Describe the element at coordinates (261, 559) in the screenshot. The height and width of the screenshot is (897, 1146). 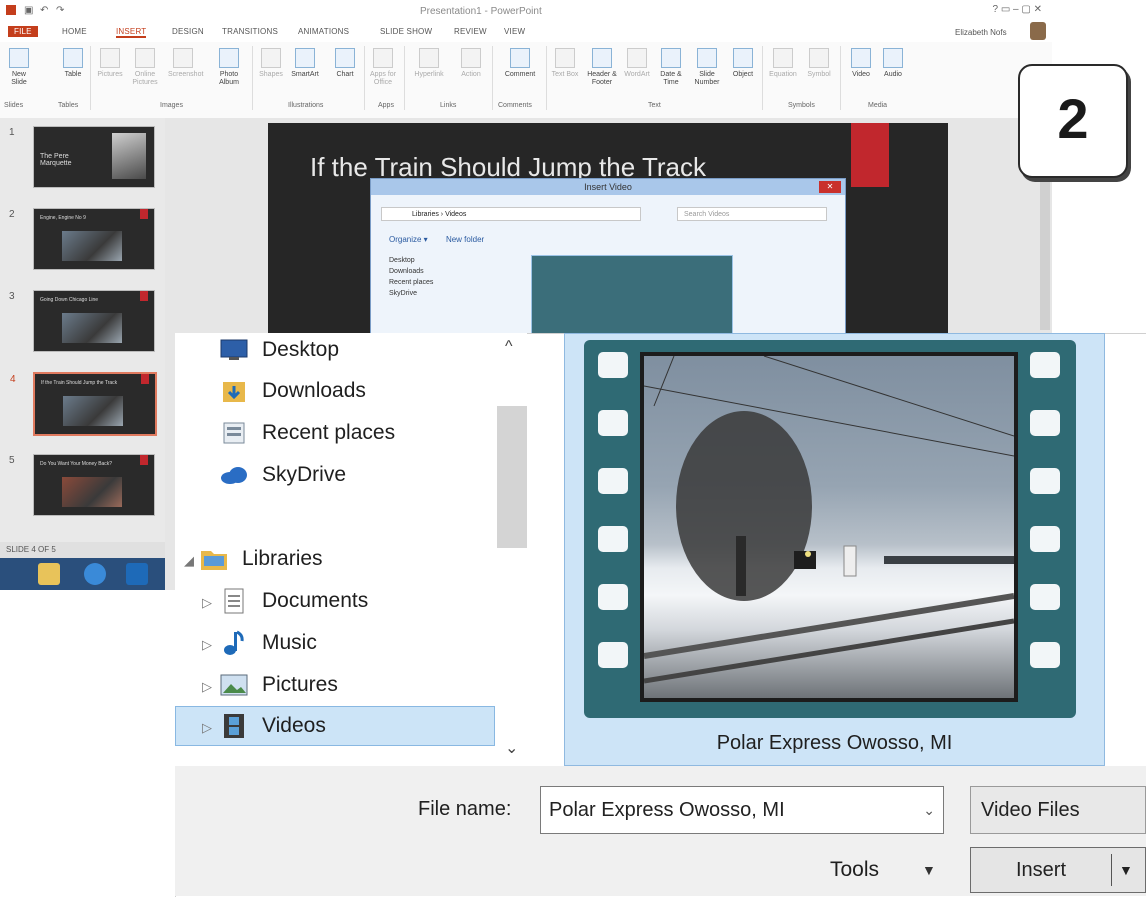
I see `nav-item-libraries: Libraries` at that location.